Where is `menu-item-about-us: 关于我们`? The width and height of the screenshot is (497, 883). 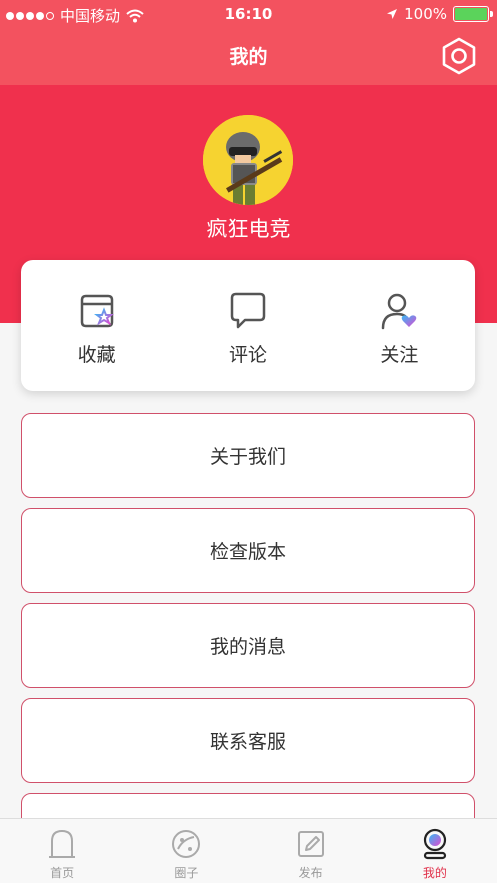
menu-item-about-us: 关于我们 is located at coordinates (248, 455).